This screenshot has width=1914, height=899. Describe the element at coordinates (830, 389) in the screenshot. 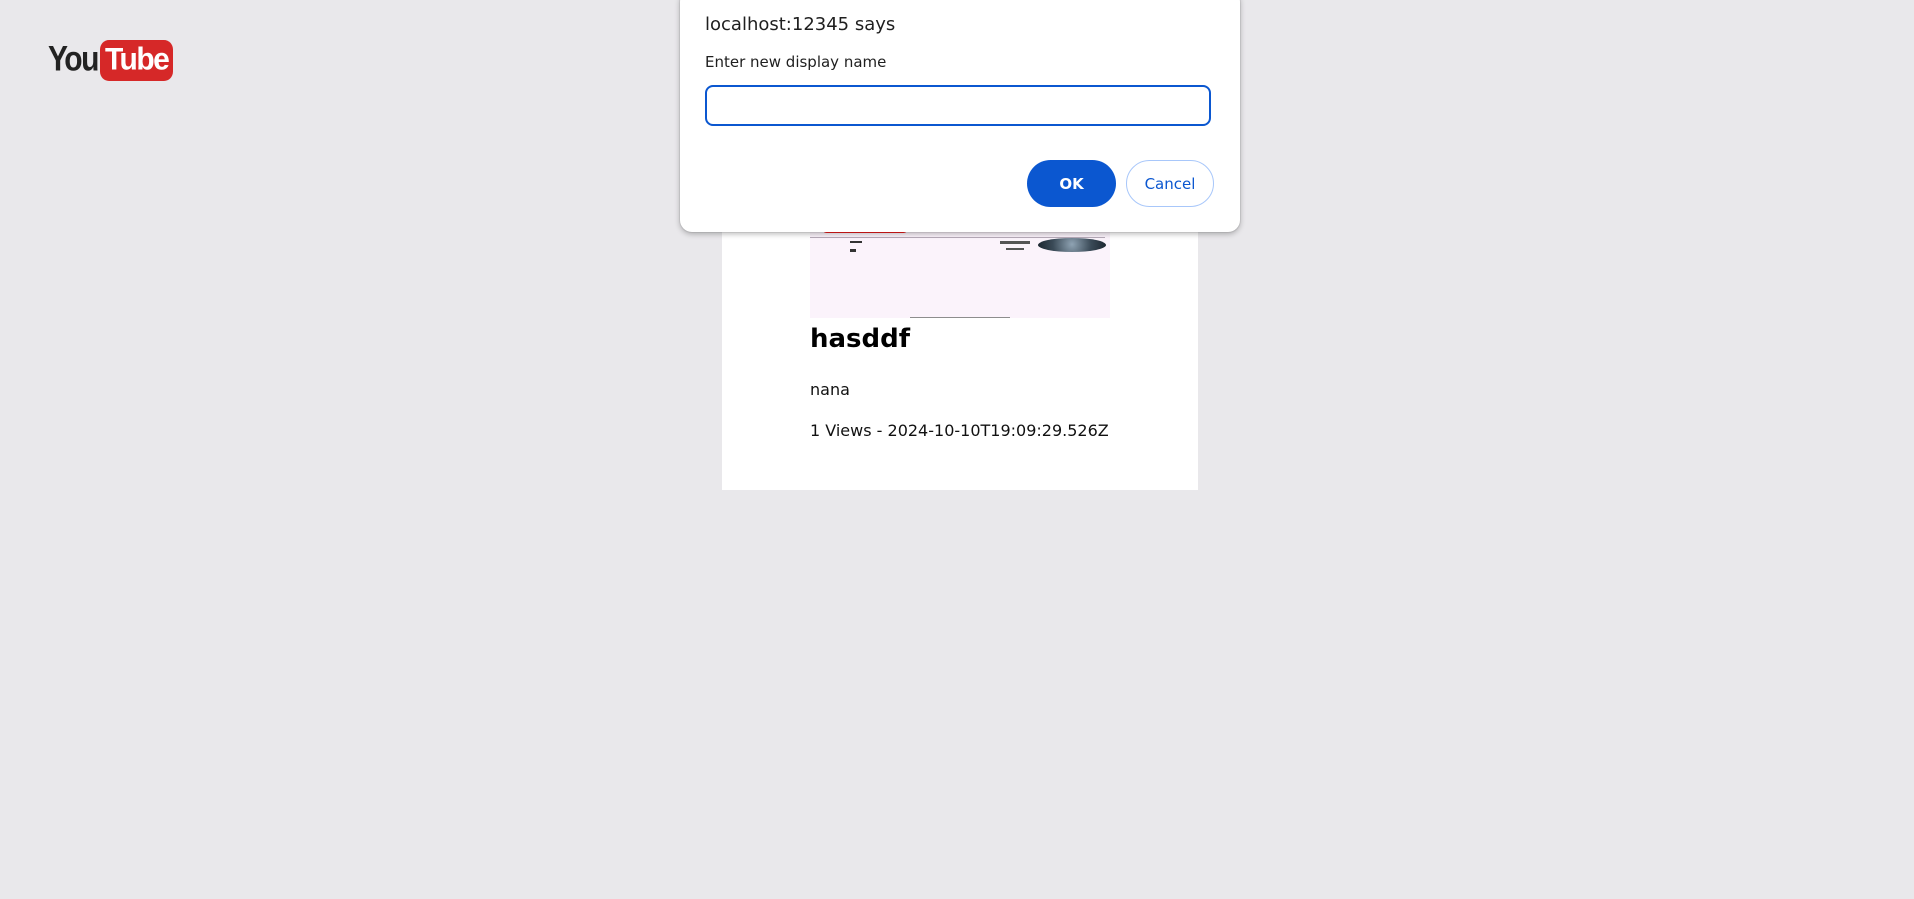

I see `channel-name: nana` at that location.